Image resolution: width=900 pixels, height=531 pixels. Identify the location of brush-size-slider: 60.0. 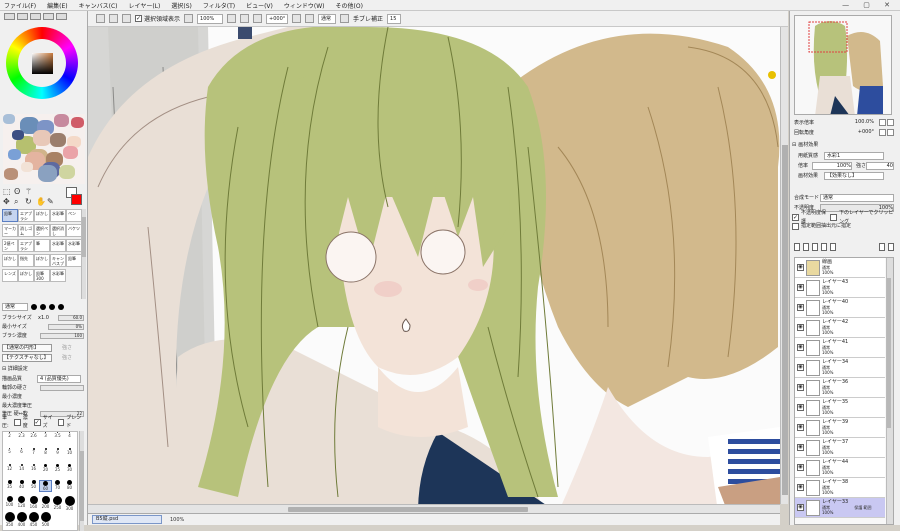
(71, 318).